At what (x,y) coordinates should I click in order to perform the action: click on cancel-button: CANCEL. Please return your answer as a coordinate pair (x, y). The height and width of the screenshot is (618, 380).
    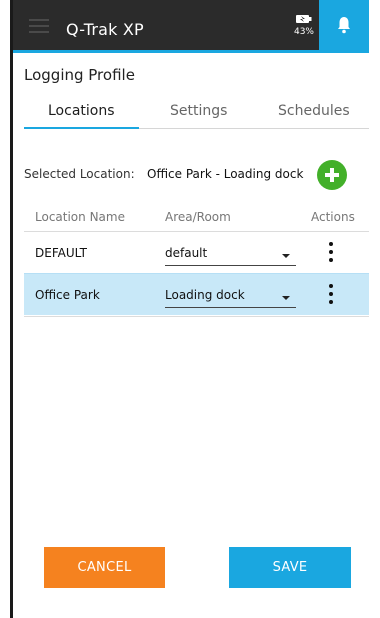
    Looking at the image, I should click on (104, 567).